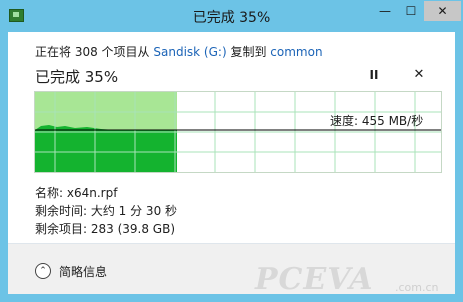 The image size is (463, 302). What do you see at coordinates (385, 11) in the screenshot?
I see `minimize-button: —` at bounding box center [385, 11].